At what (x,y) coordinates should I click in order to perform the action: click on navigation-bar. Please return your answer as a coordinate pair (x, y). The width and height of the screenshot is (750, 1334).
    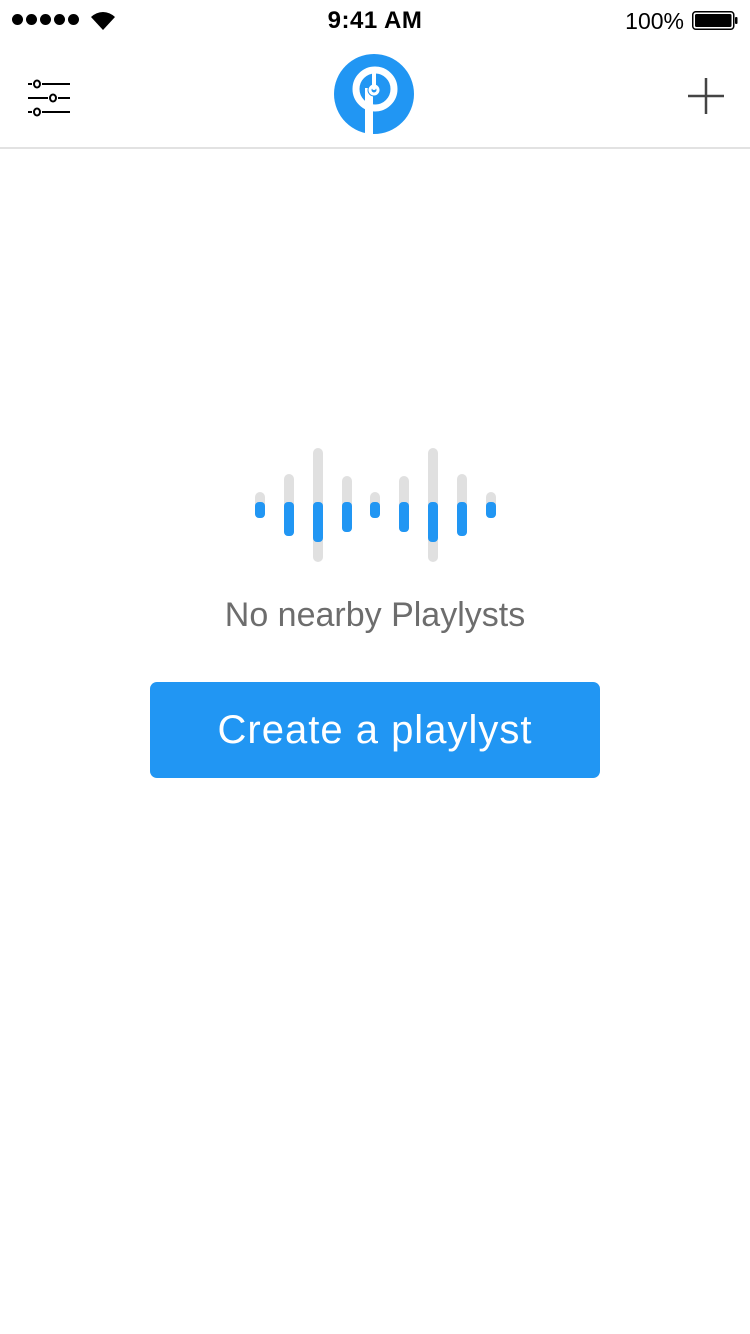
    Looking at the image, I should click on (375, 94).